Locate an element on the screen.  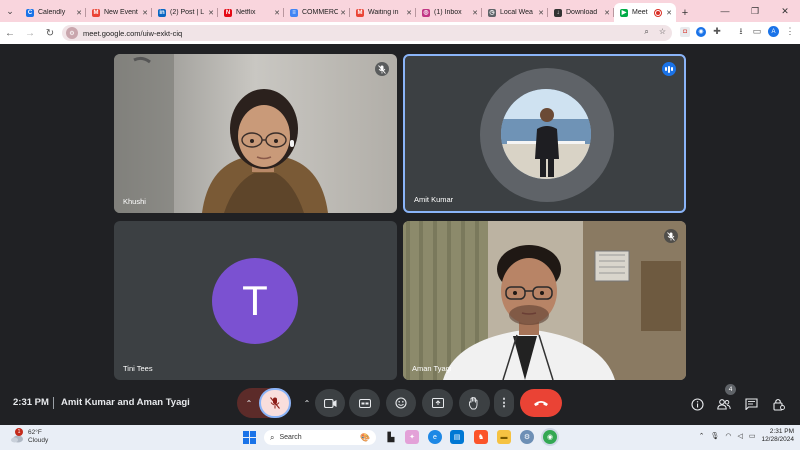
search-highlight-icon: 🎨 is located at coordinates (365, 437).